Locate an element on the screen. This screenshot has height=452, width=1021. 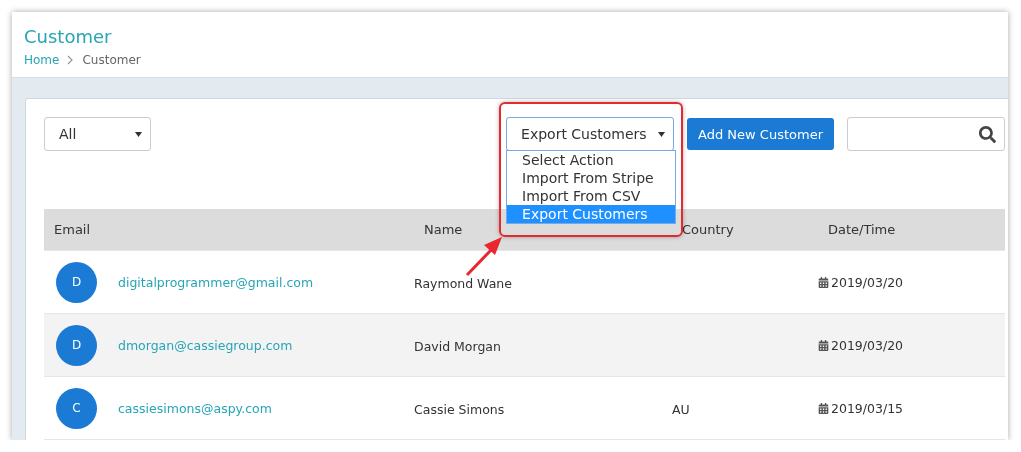
search-field is located at coordinates (926, 134).